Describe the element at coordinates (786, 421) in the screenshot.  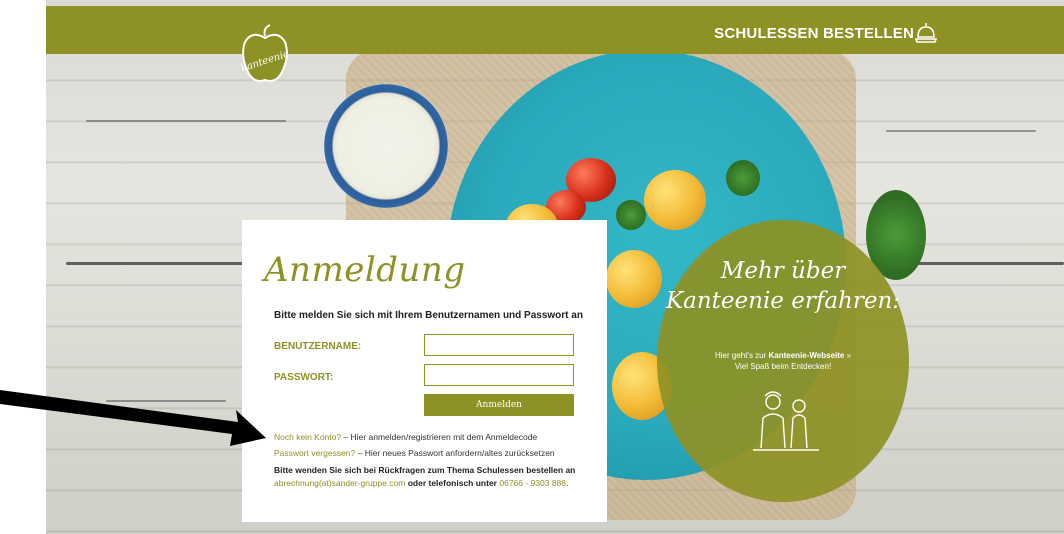
I see `chefs-illustration-icon` at that location.